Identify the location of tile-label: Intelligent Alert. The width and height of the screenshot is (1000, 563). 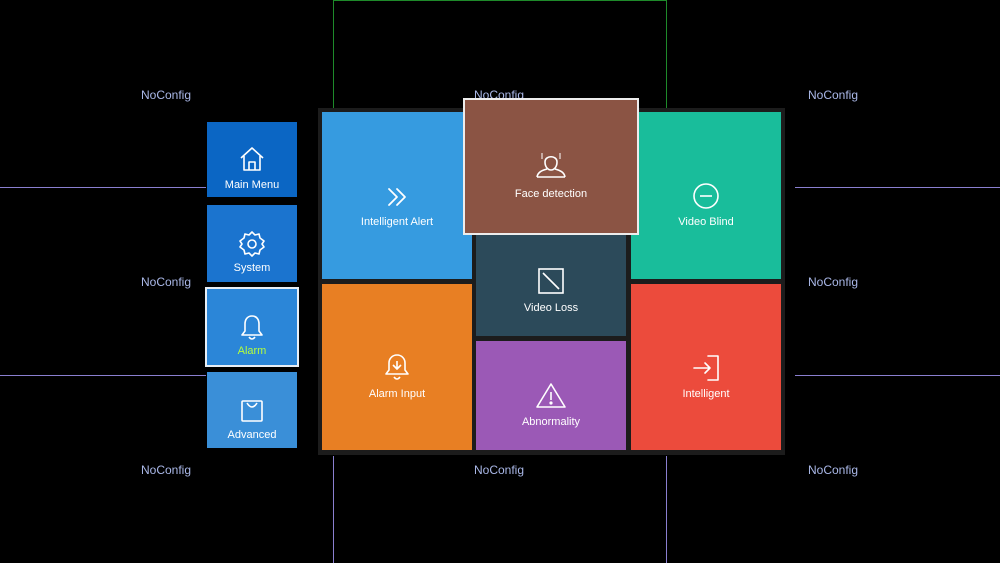
(397, 222).